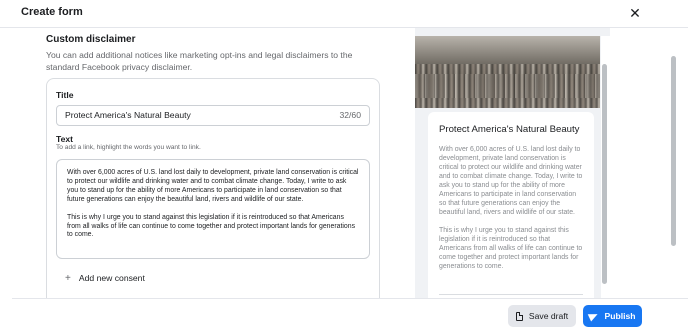 The image size is (688, 335). What do you see at coordinates (213, 115) in the screenshot?
I see `title-input: Protect America's Natural Beauty 32/60` at bounding box center [213, 115].